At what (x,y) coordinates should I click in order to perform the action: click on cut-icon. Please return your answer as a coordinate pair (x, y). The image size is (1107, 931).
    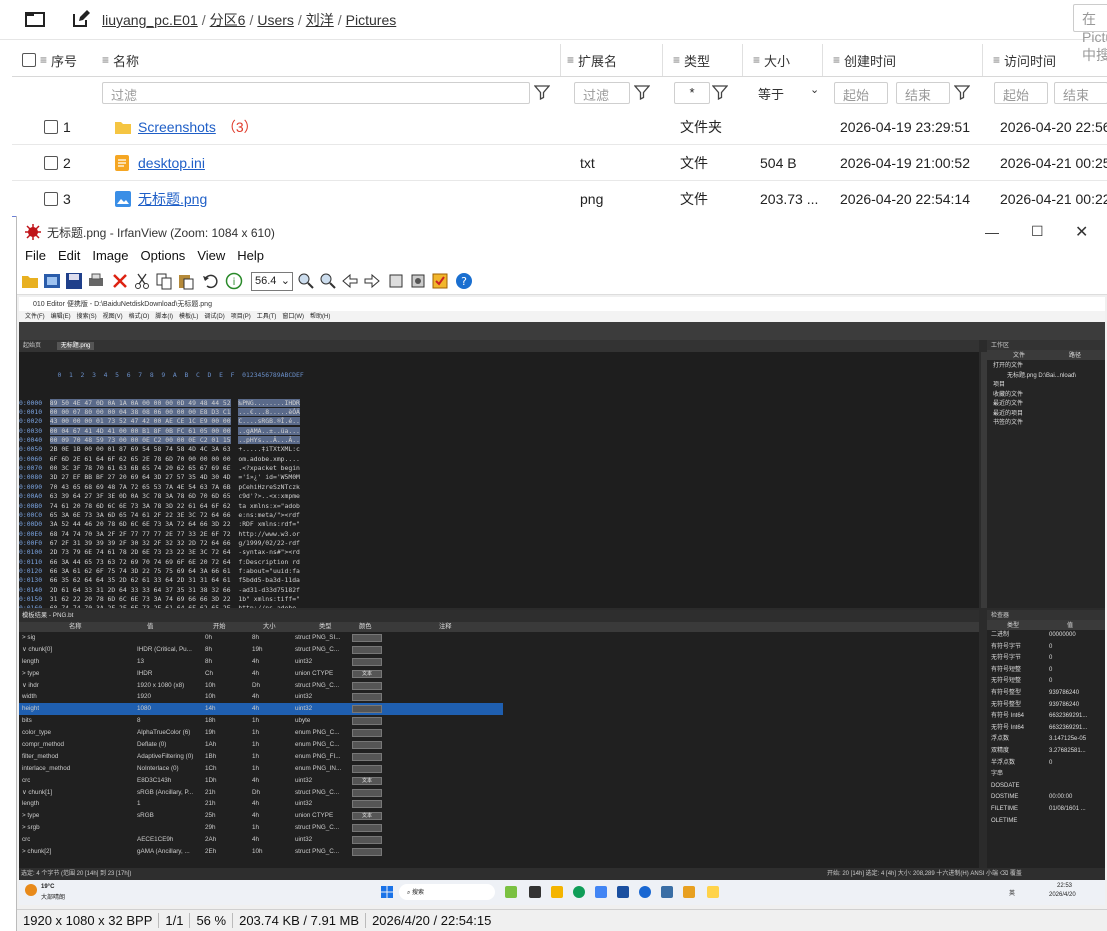
    Looking at the image, I should click on (142, 281).